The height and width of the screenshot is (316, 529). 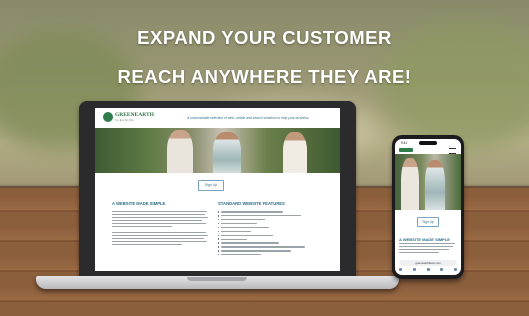 What do you see at coordinates (424, 239) in the screenshot?
I see `phone-heading: A WEBSITE MADE SIMPLE` at bounding box center [424, 239].